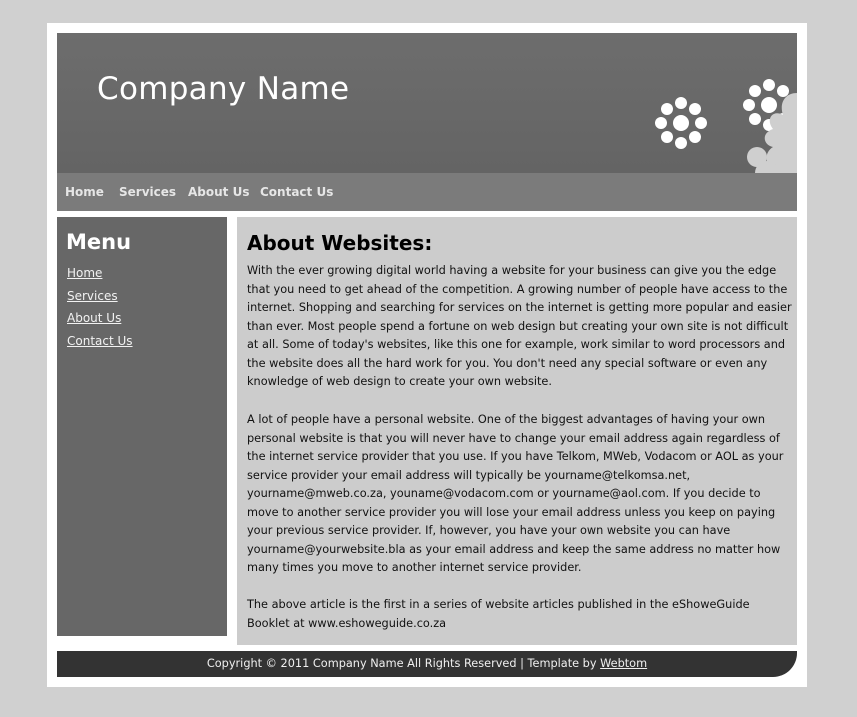  What do you see at coordinates (623, 663) in the screenshot?
I see `template-credit-link: Webtom` at bounding box center [623, 663].